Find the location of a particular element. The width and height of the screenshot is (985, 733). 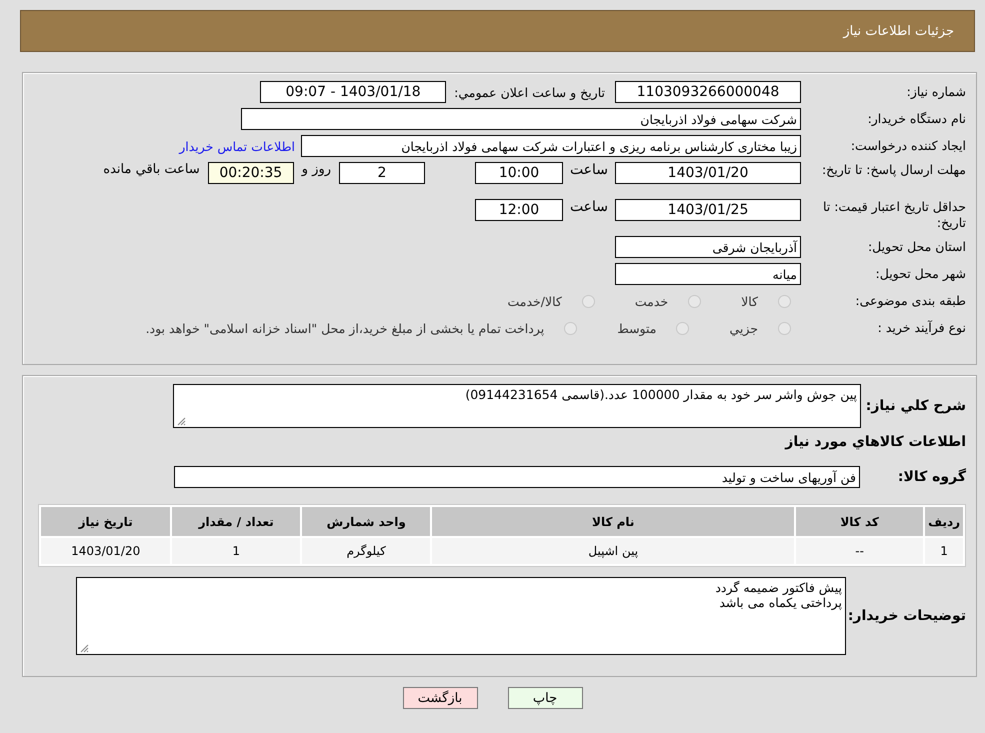

column-header: تاریخ نیاز is located at coordinates (105, 521).